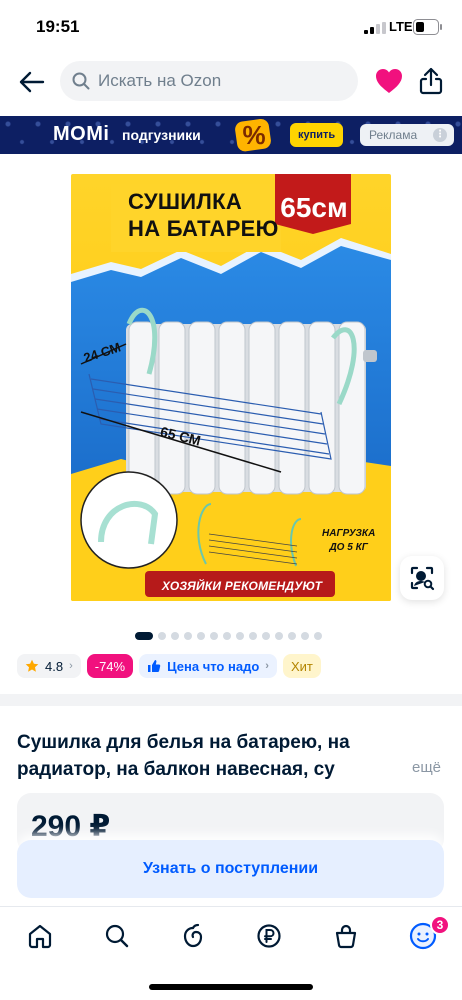 The height and width of the screenshot is (1000, 462). I want to click on ad-brand: MOMi, so click(81, 134).